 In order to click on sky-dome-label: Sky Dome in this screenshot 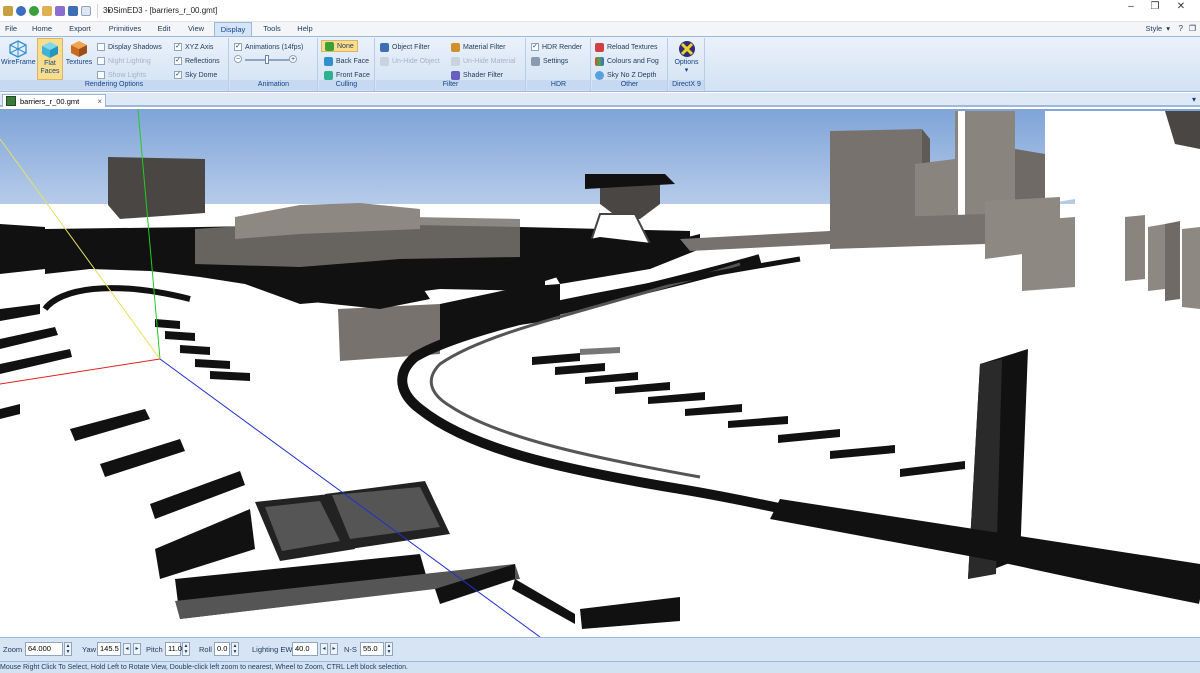, I will do `click(201, 75)`.